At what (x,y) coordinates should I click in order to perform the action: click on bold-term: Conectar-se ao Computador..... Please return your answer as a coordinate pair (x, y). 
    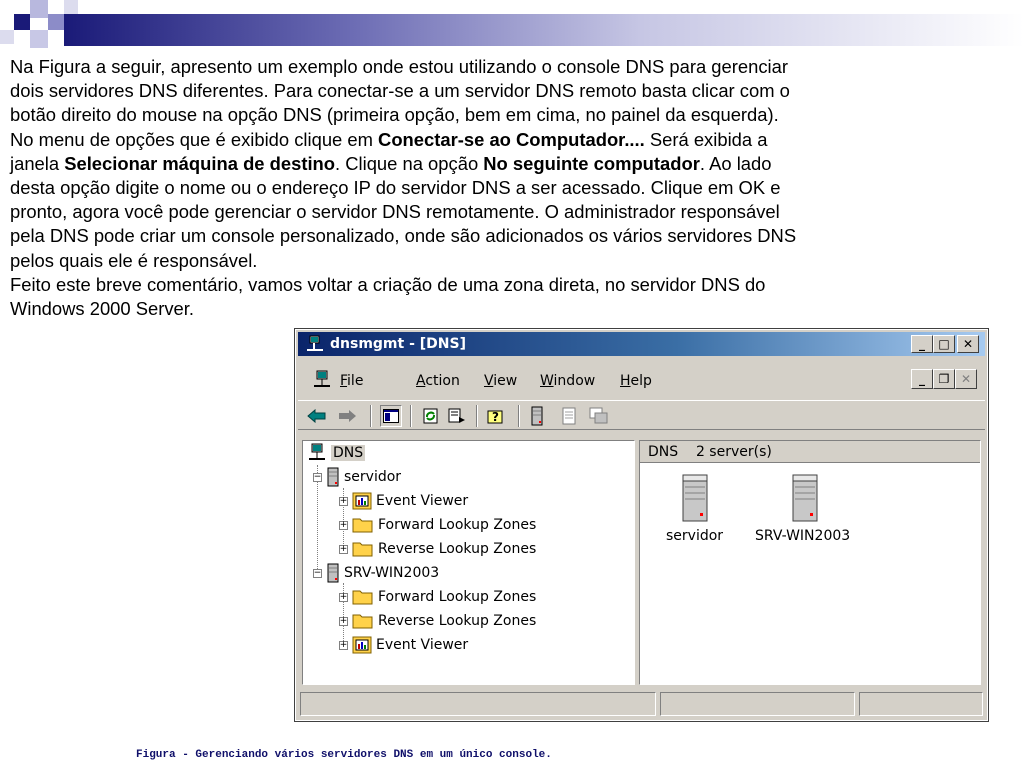
    Looking at the image, I should click on (511, 139).